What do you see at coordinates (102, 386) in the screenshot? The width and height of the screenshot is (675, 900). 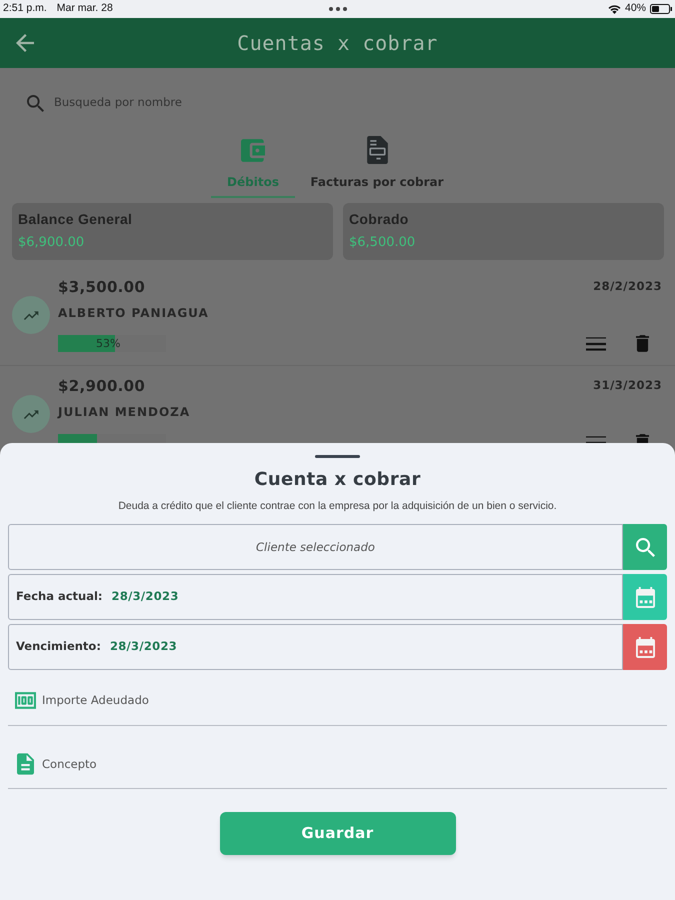 I see `debt-amount: $2,900.00` at bounding box center [102, 386].